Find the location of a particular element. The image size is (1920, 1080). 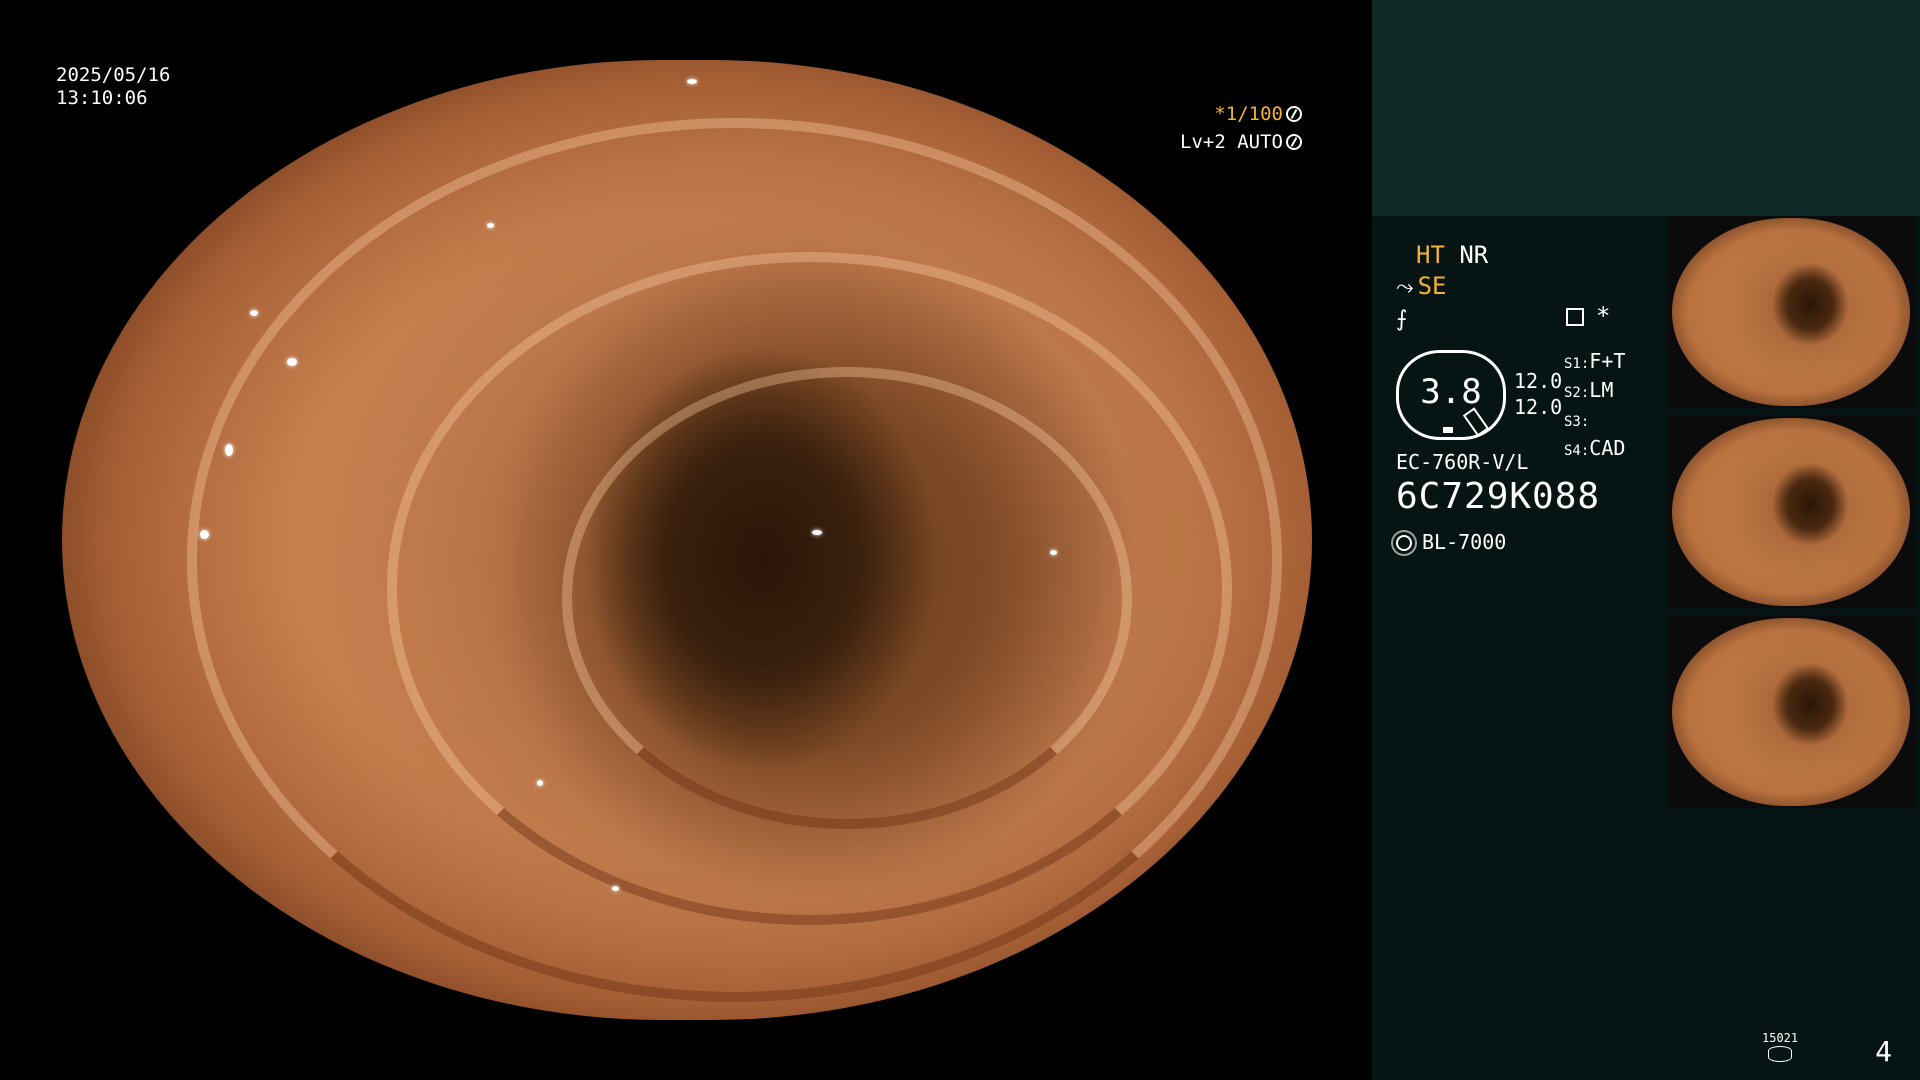

pencil-icon: ⤳ is located at coordinates (1405, 287).